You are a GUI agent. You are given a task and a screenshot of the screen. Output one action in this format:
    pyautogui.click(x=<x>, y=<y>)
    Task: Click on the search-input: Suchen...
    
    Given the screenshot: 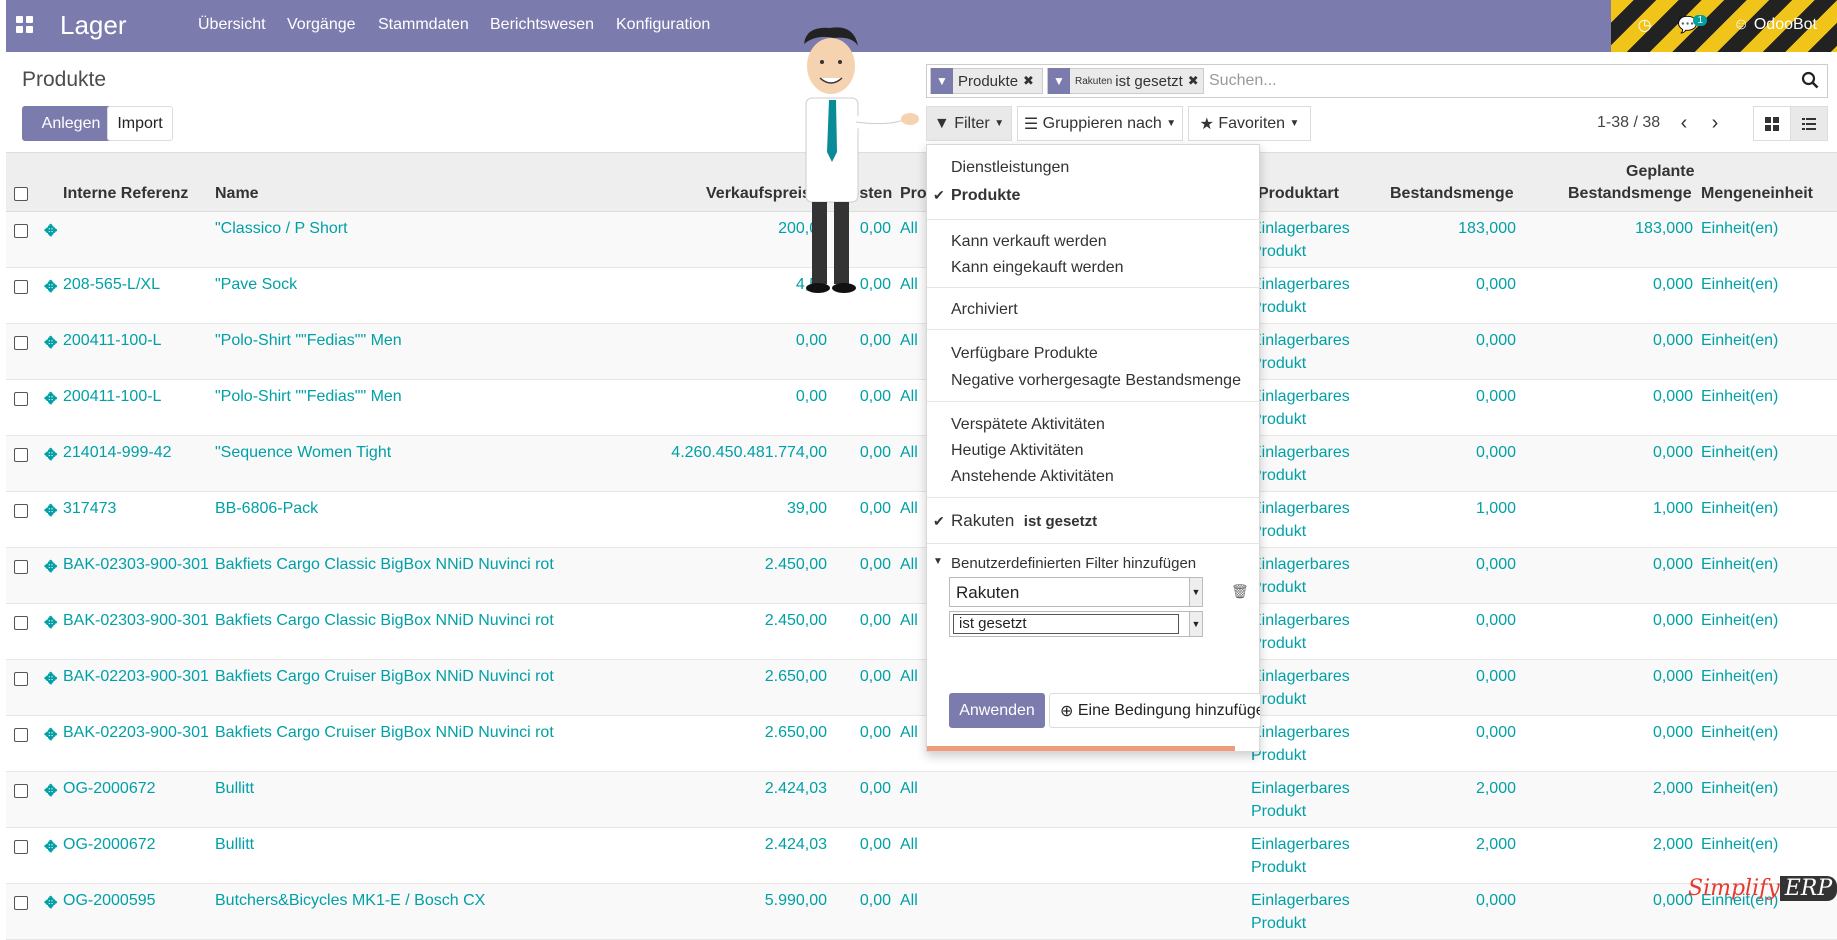 What is the action you would take?
    pyautogui.click(x=1243, y=81)
    